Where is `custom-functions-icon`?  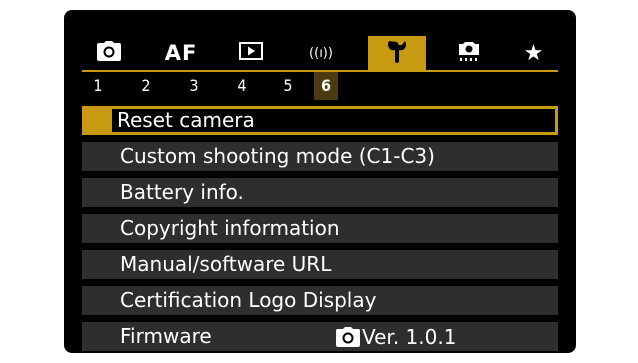 custom-functions-icon is located at coordinates (469, 53).